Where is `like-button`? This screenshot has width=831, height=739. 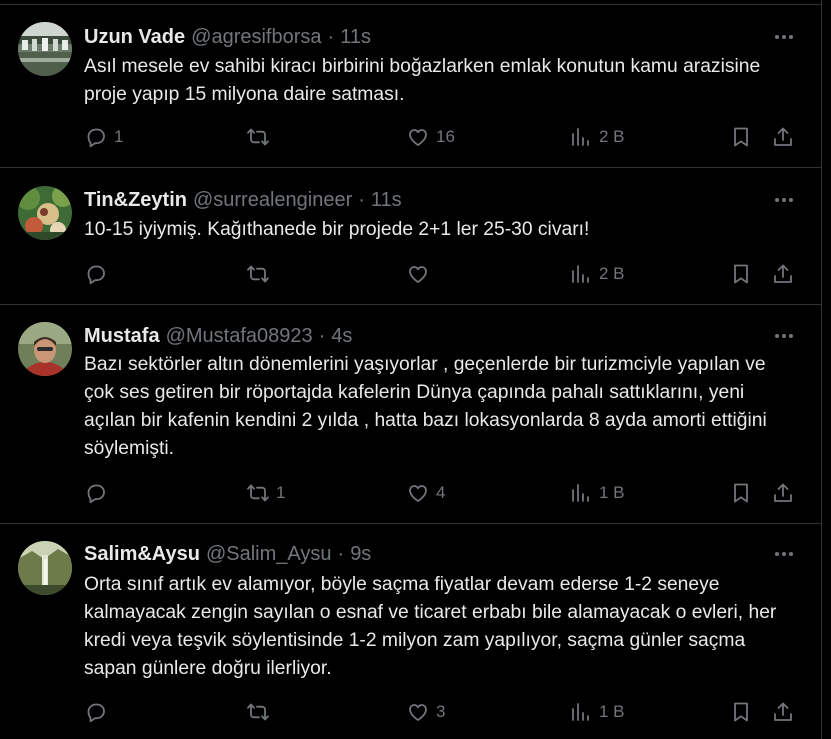 like-button is located at coordinates (421, 274).